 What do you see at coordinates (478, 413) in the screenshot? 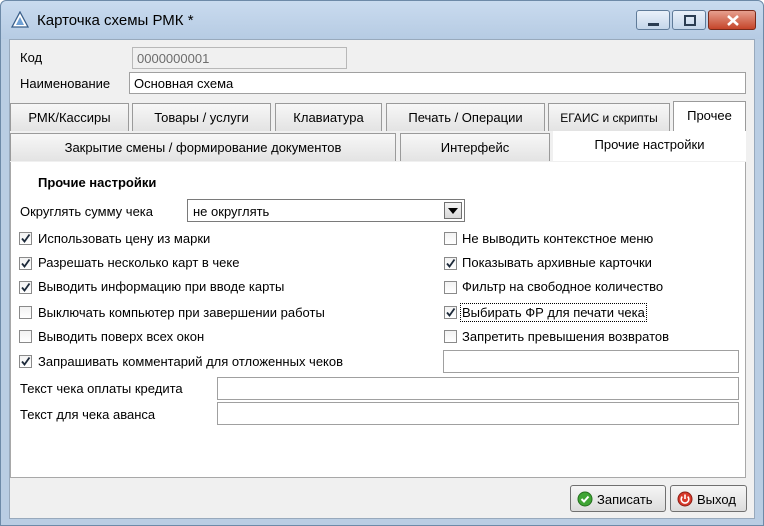
I see `advance-text-field` at bounding box center [478, 413].